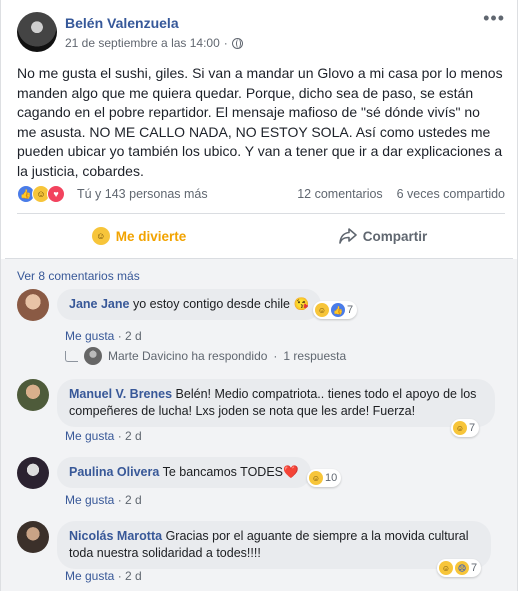 The image size is (518, 591). I want to click on post-meta: 21 de septiembre a las 14:00 ·, so click(154, 43).